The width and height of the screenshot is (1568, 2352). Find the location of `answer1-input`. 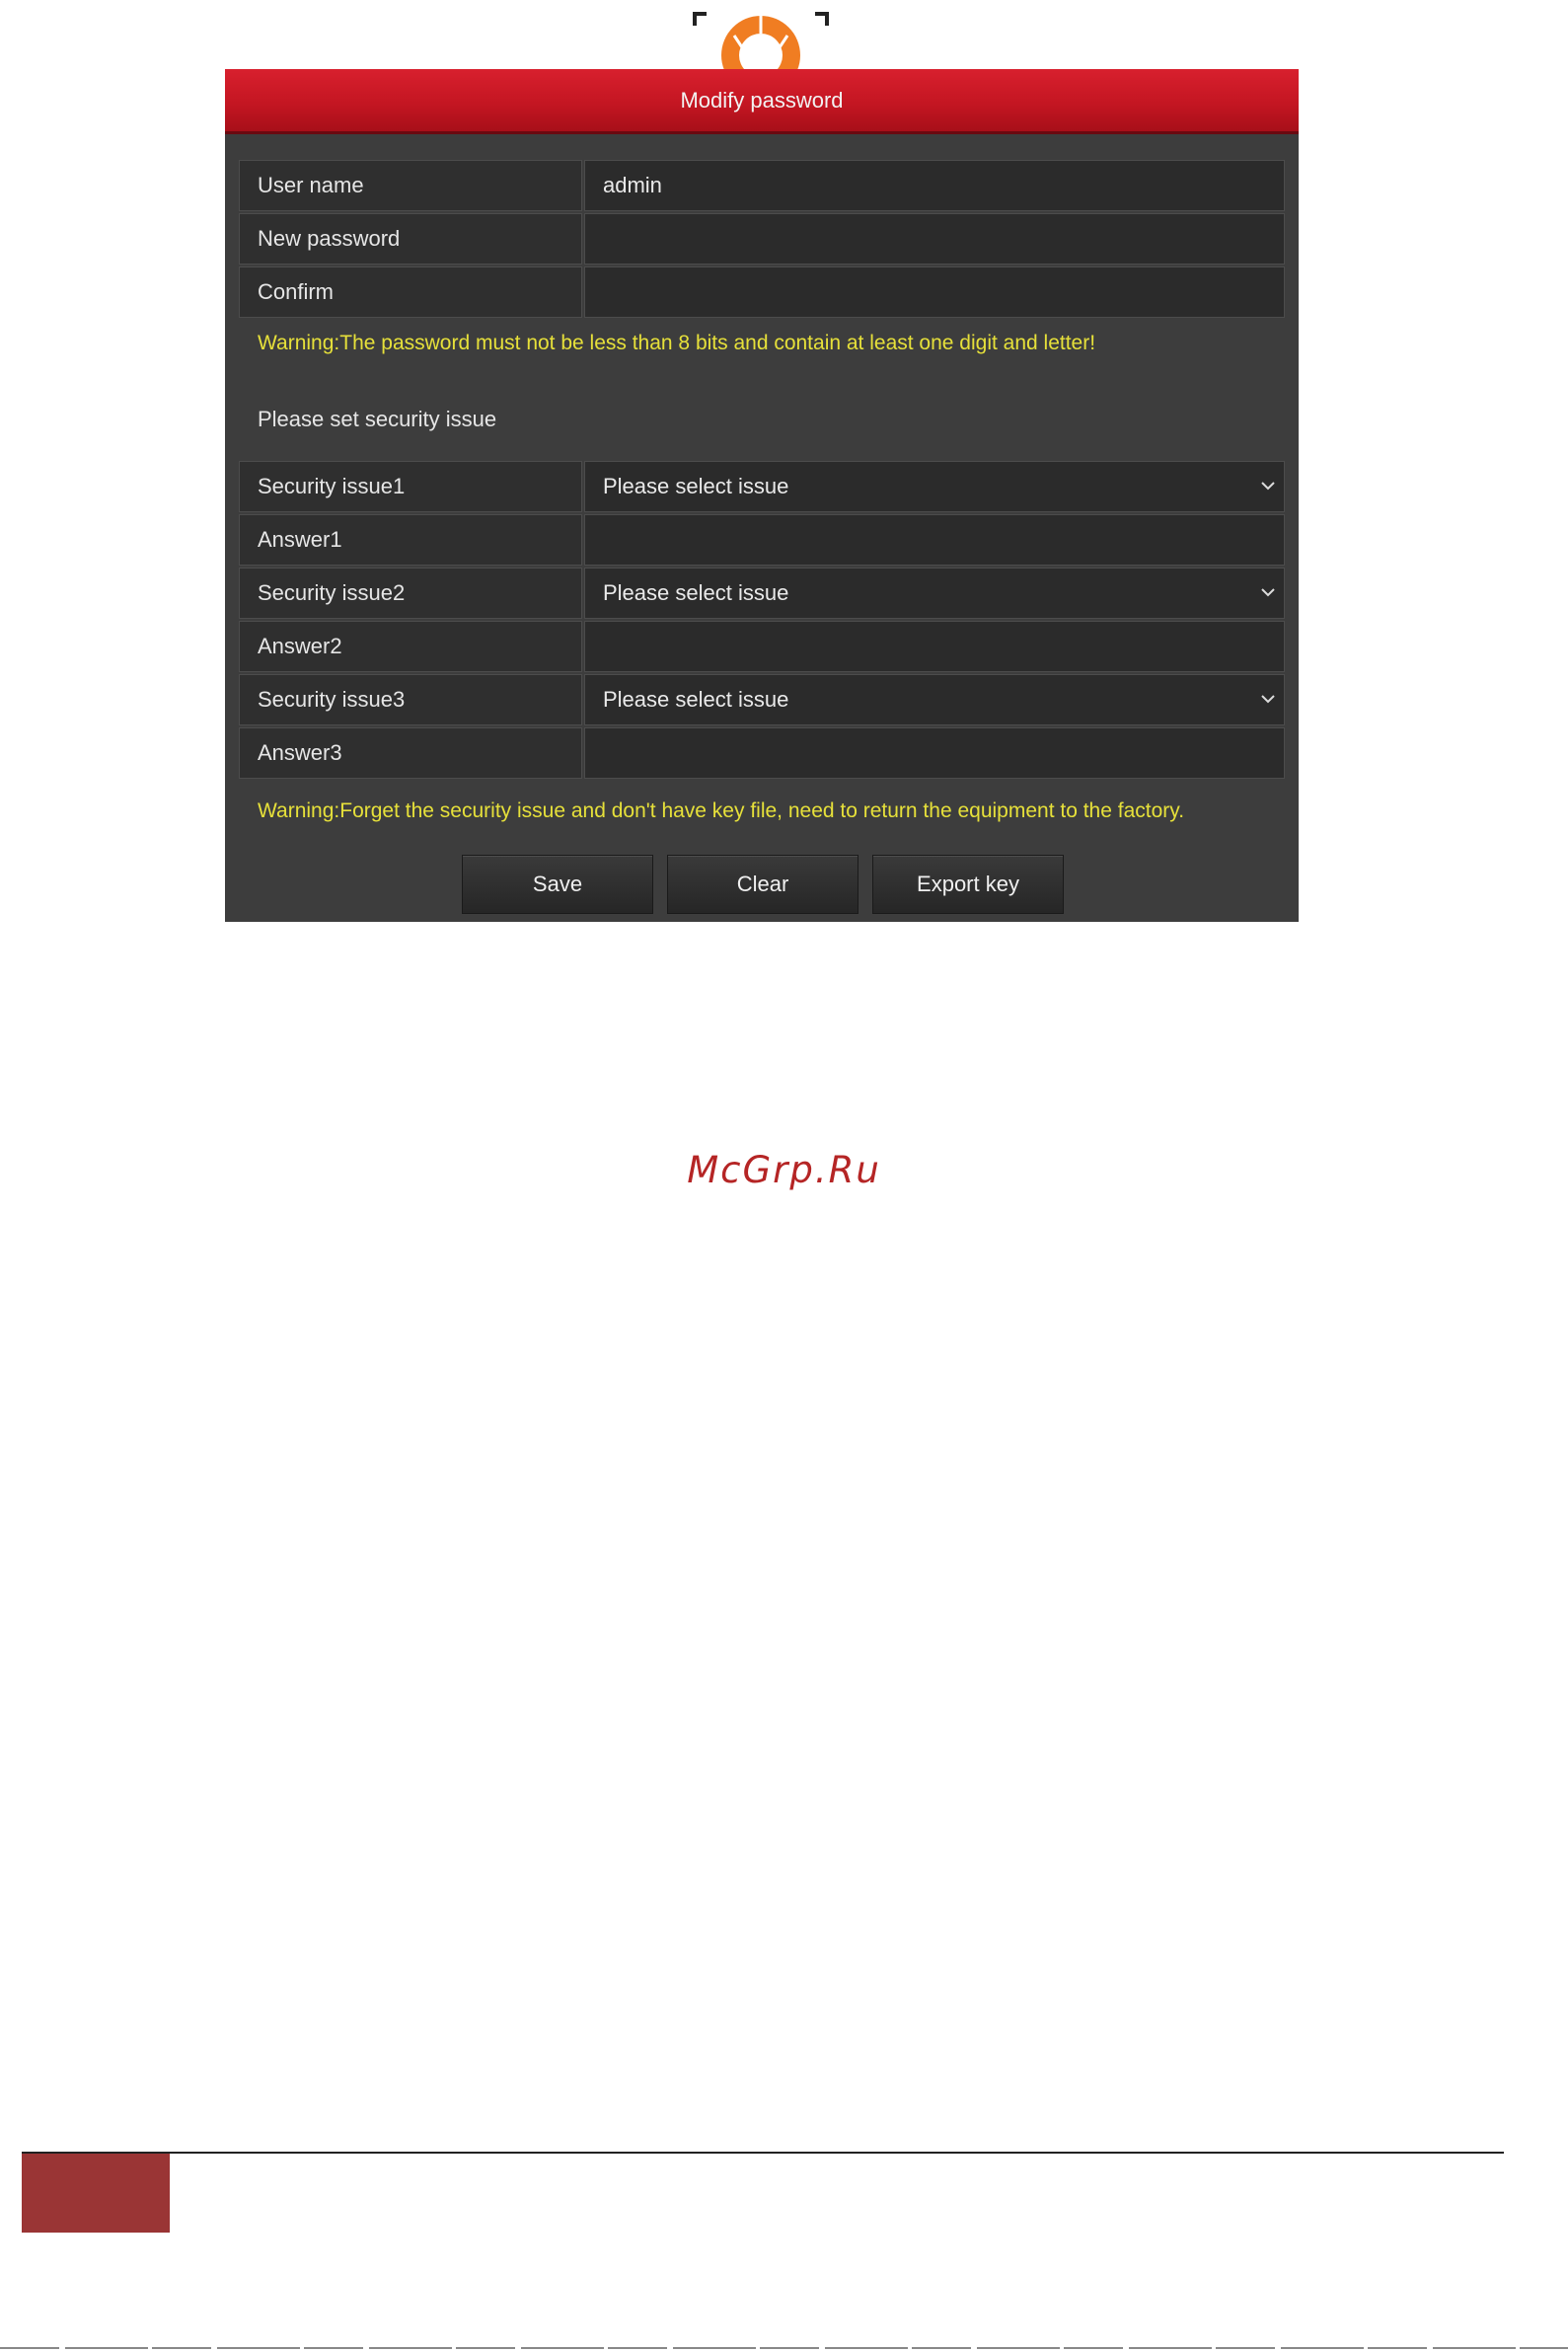

answer1-input is located at coordinates (927, 540).